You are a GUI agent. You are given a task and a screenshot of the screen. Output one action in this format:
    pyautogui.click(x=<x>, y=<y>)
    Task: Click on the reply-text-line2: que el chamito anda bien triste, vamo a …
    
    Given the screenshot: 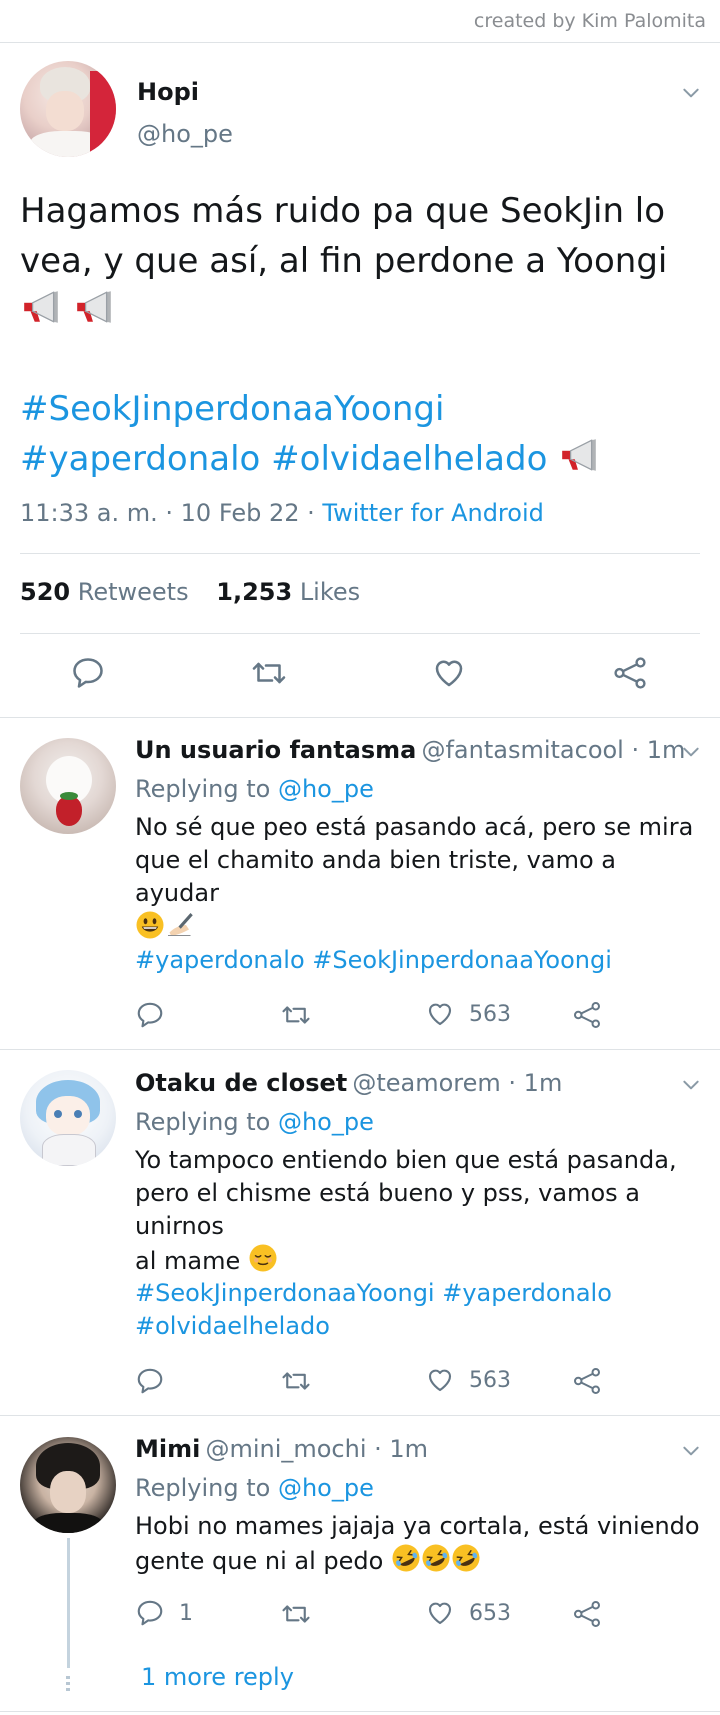 What is the action you would take?
    pyautogui.click(x=375, y=876)
    